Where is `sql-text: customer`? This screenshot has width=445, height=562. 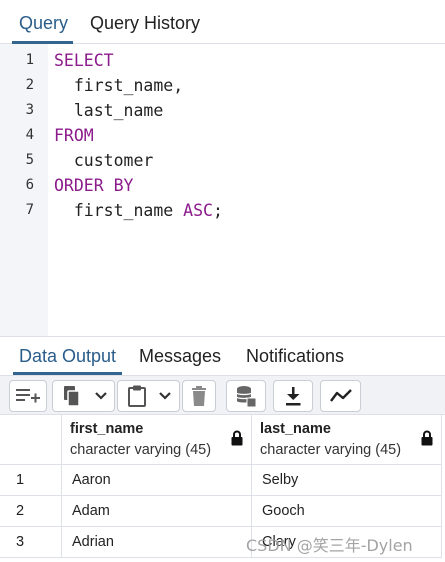 sql-text: customer is located at coordinates (104, 160).